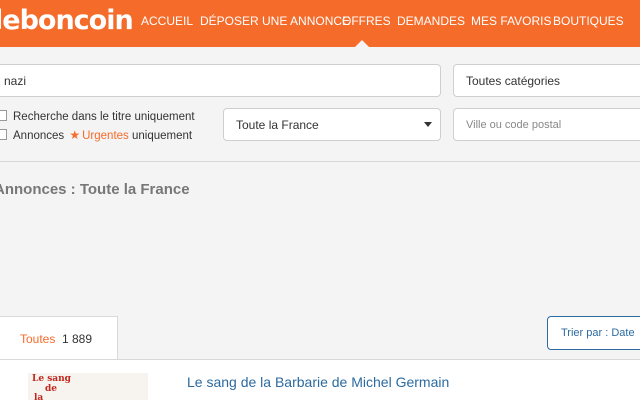 The width and height of the screenshot is (640, 400). I want to click on listing-title-link: Le sang de la Barbarie de Michel Germain, so click(318, 382).